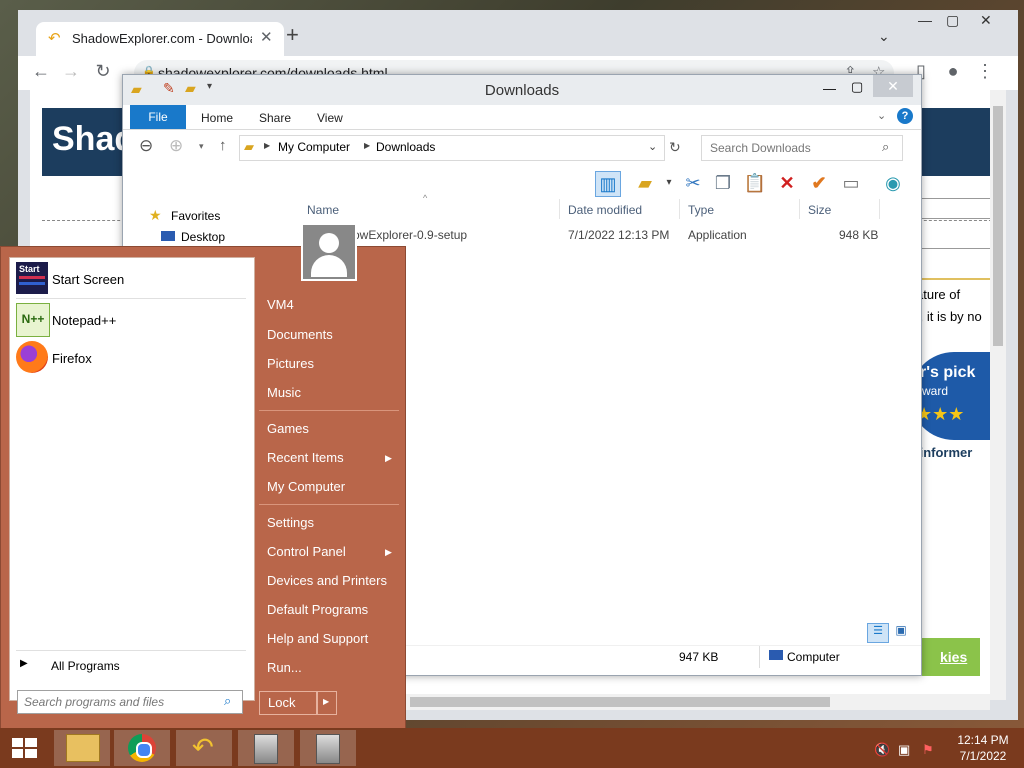  Describe the element at coordinates (204, 748) in the screenshot. I see `taskbar-shadowexplorer: ↶` at that location.